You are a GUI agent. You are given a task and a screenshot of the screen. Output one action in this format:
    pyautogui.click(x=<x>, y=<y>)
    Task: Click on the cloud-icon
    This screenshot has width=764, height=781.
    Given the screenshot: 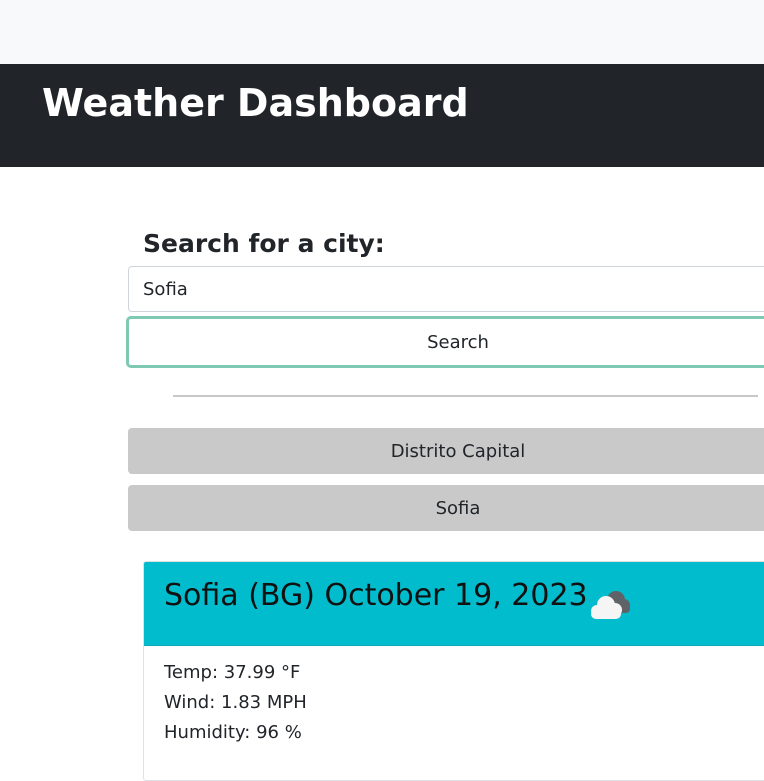 What is the action you would take?
    pyautogui.click(x=610, y=605)
    